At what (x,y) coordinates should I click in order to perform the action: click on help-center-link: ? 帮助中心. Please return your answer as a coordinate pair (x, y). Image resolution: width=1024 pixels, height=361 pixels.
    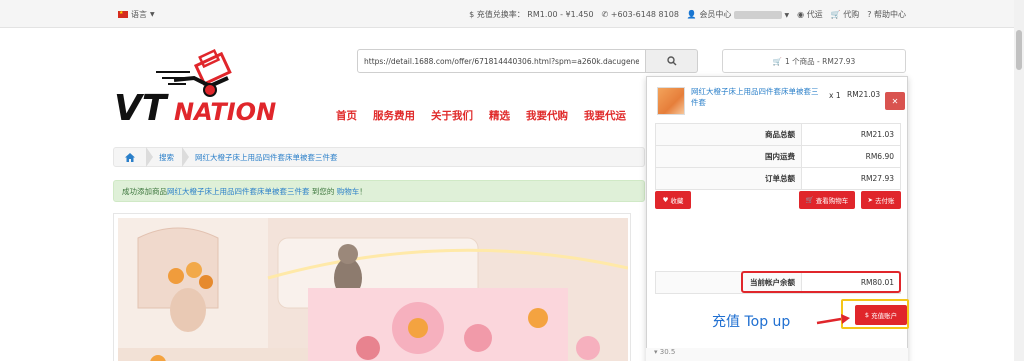
    Looking at the image, I should click on (886, 14).